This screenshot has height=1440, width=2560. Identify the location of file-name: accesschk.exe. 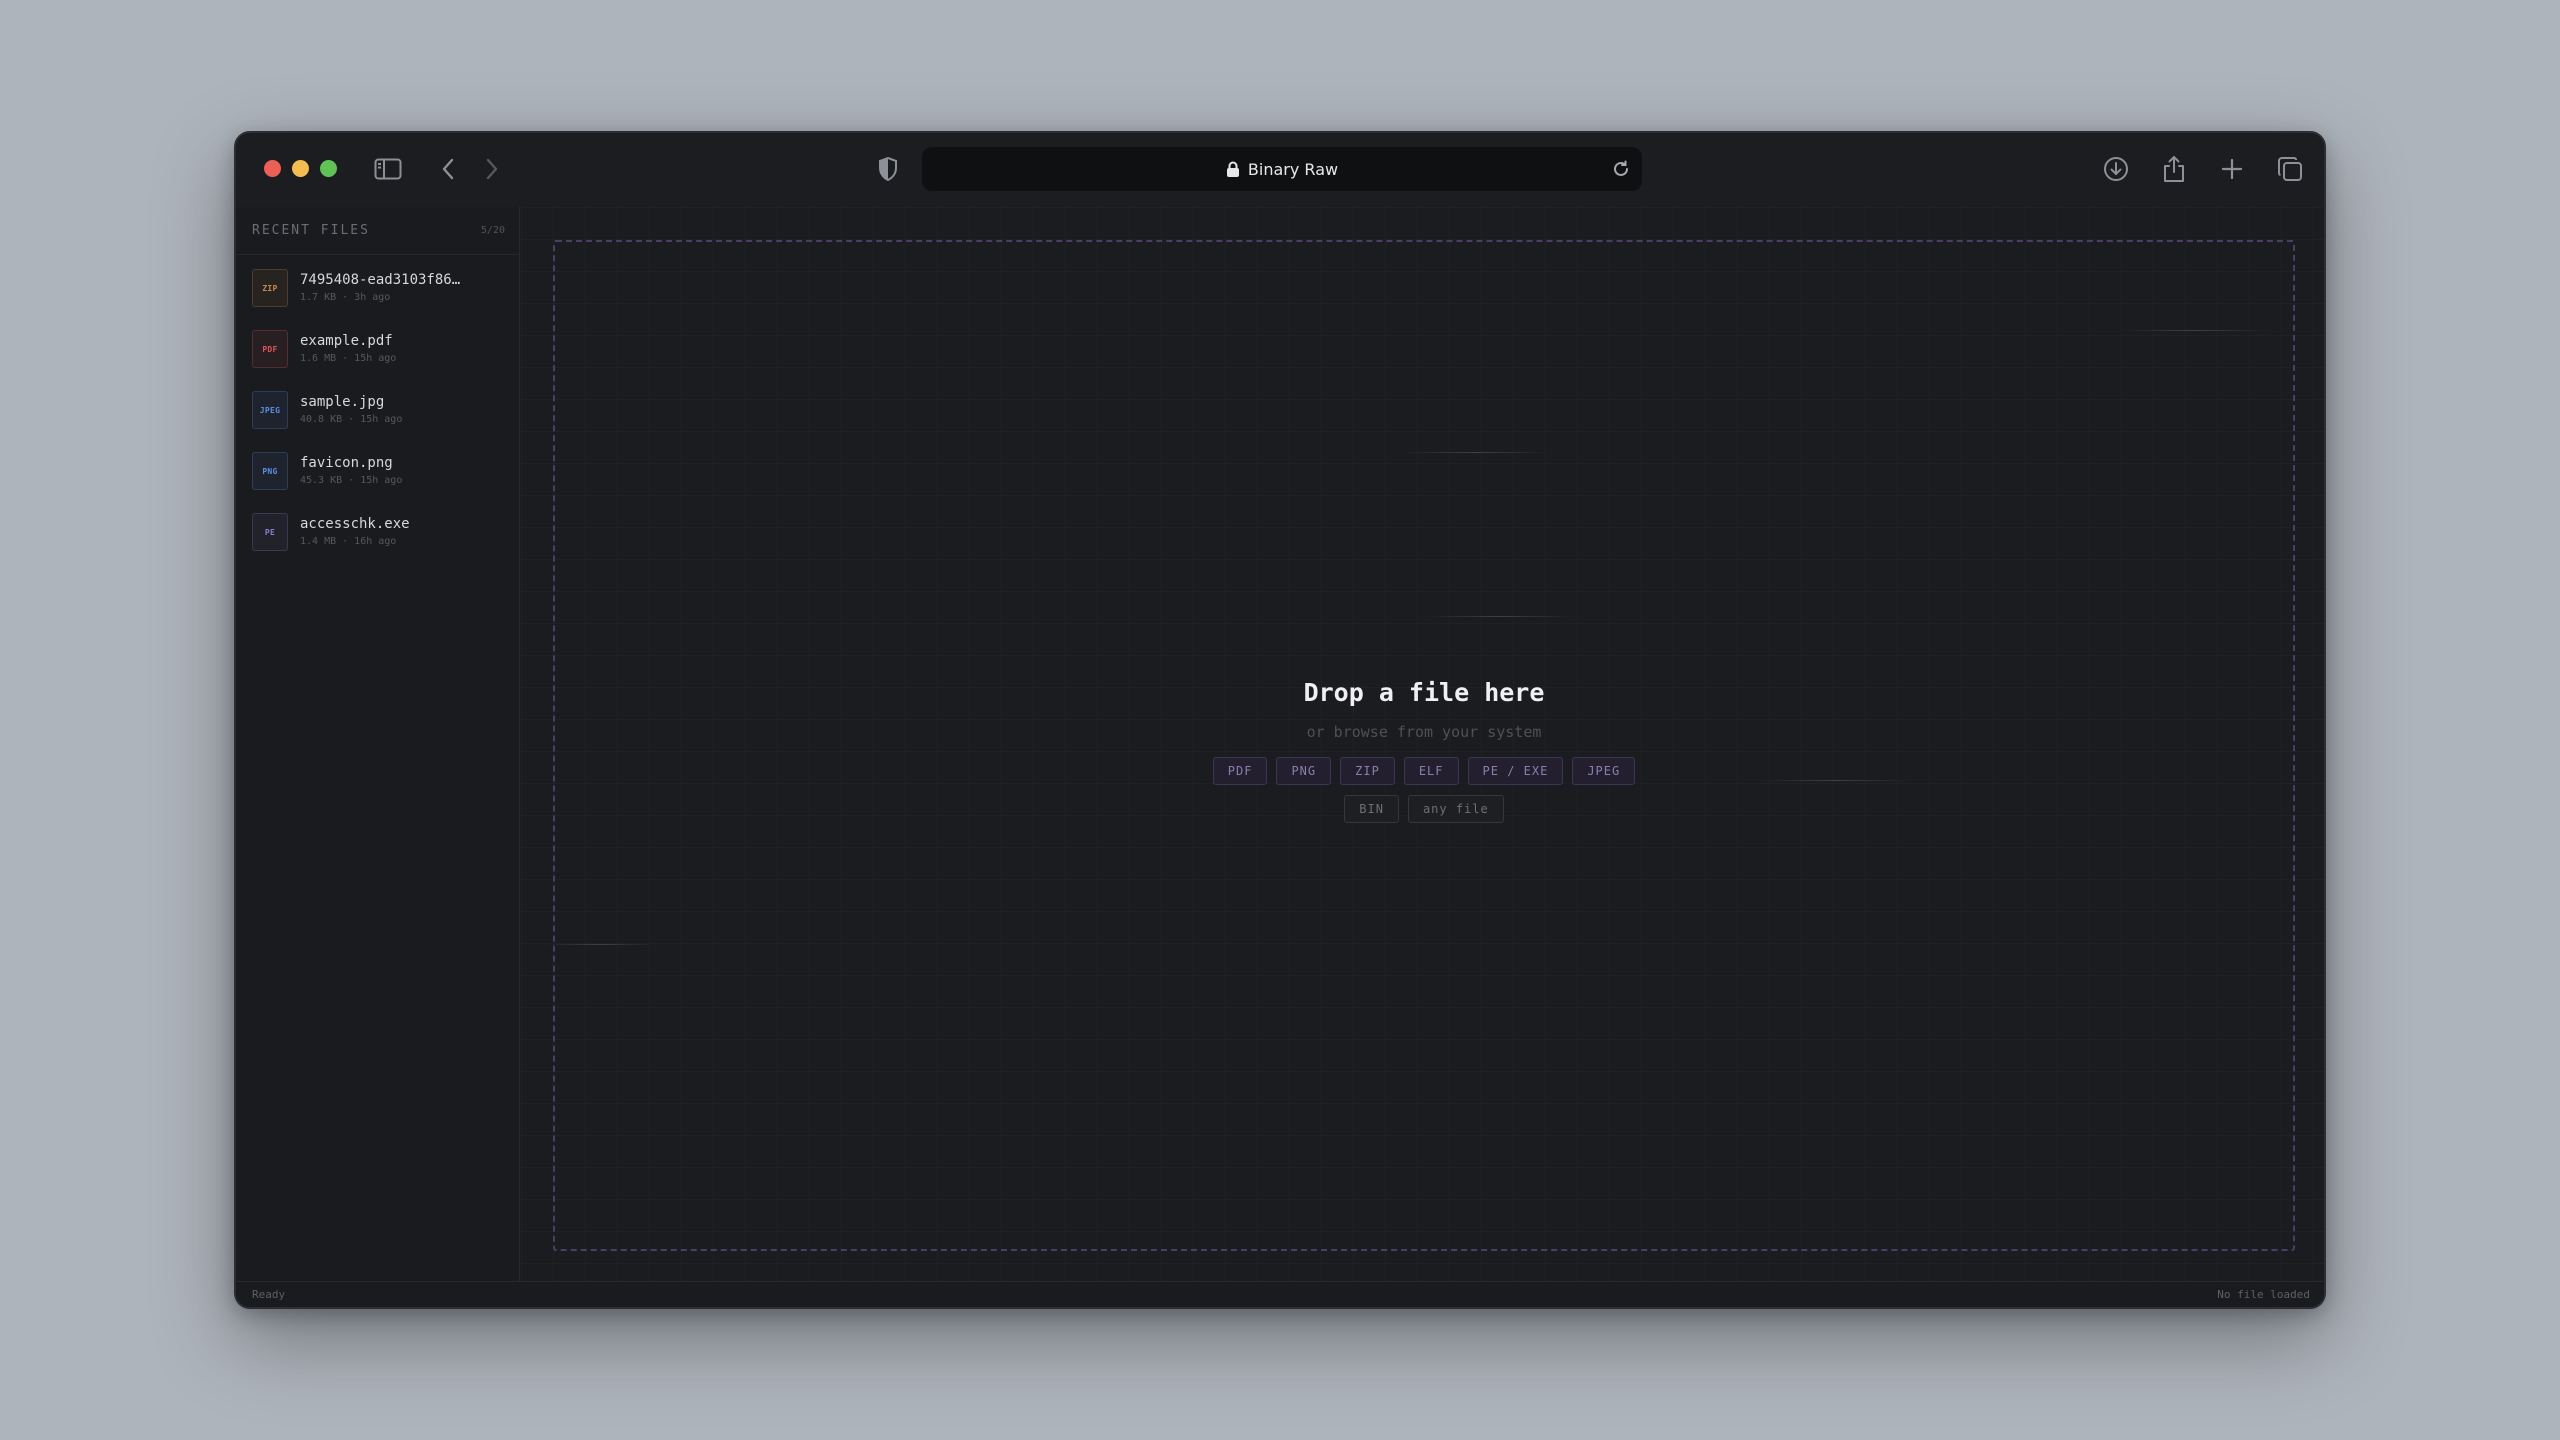
(355, 524).